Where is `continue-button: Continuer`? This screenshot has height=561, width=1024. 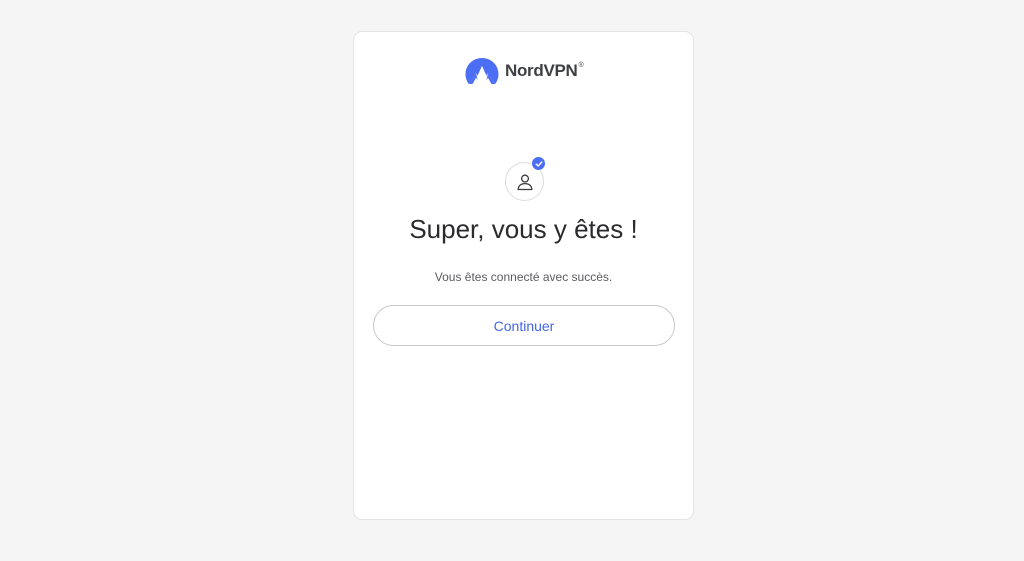
continue-button: Continuer is located at coordinates (524, 325).